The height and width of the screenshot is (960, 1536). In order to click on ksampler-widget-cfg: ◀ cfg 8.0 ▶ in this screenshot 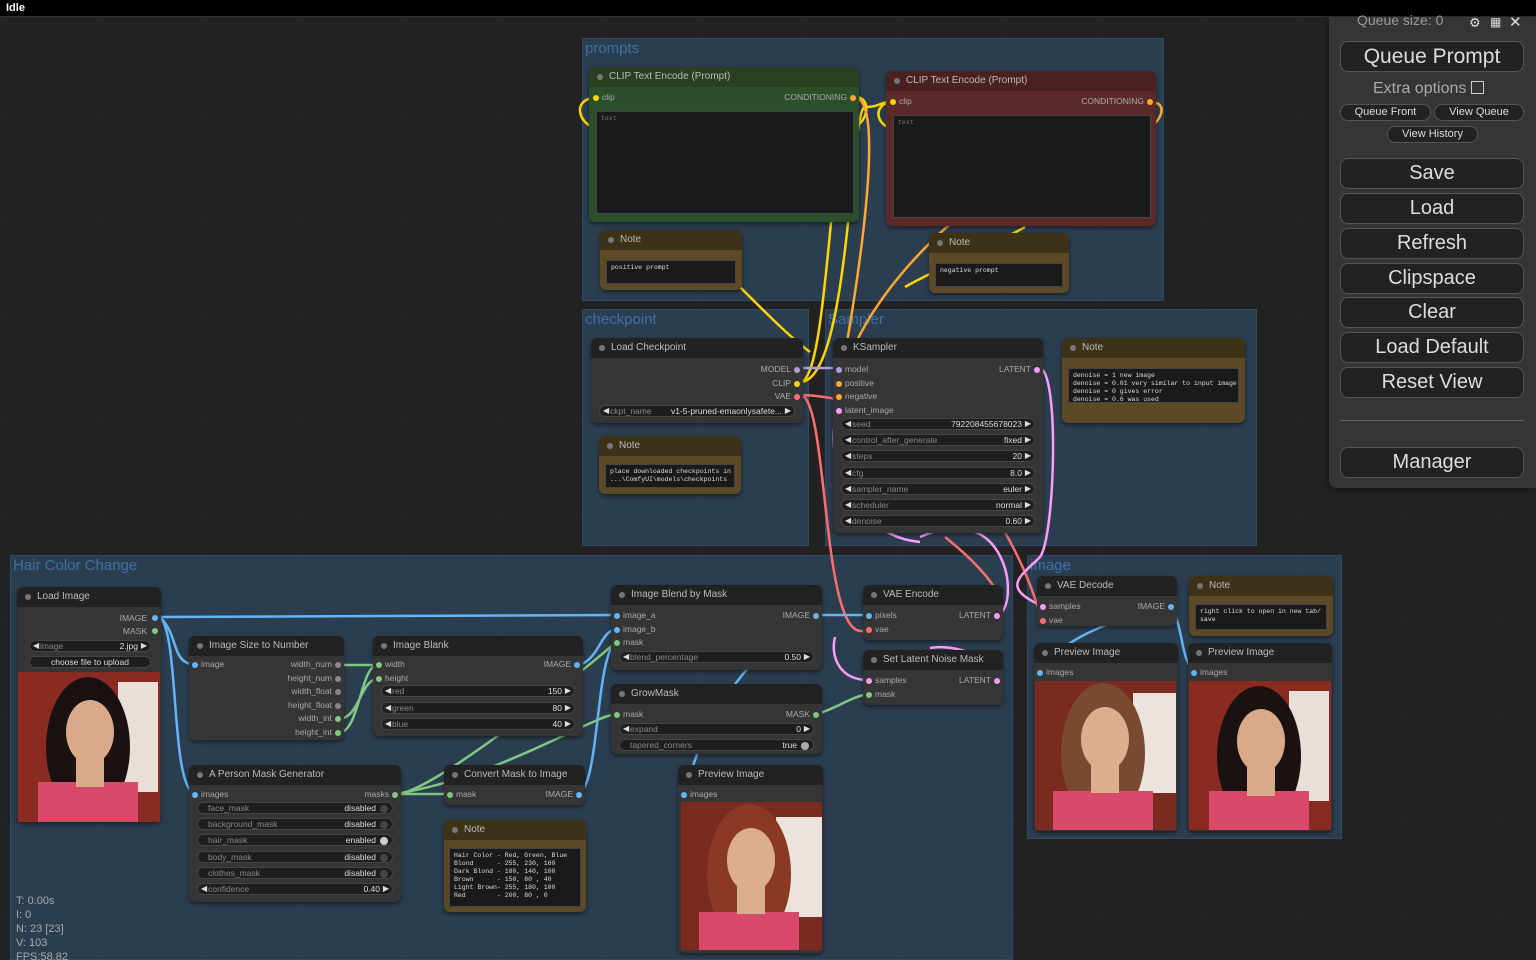, I will do `click(938, 472)`.